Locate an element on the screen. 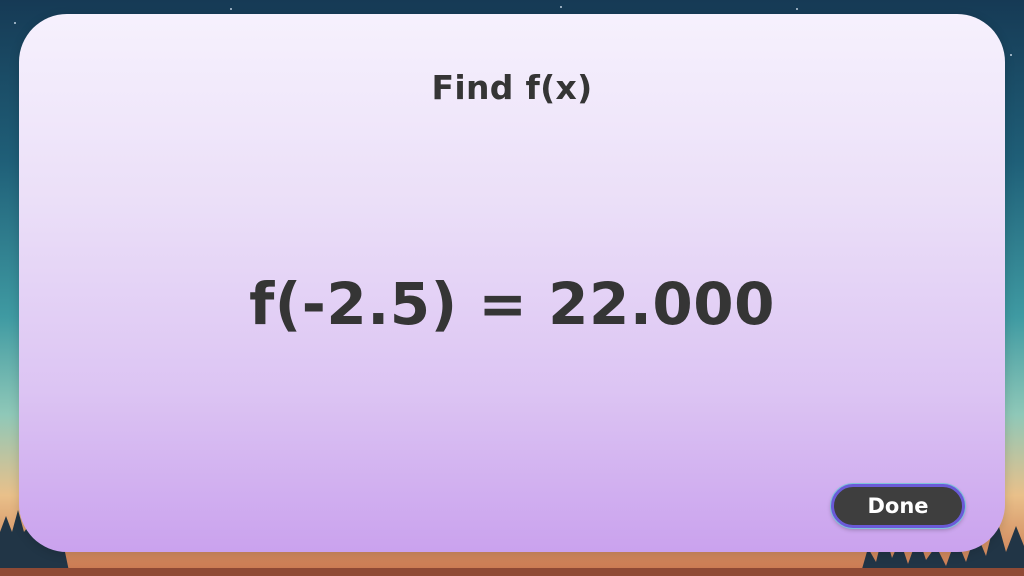 This screenshot has width=1024, height=576. done-button: Done is located at coordinates (898, 506).